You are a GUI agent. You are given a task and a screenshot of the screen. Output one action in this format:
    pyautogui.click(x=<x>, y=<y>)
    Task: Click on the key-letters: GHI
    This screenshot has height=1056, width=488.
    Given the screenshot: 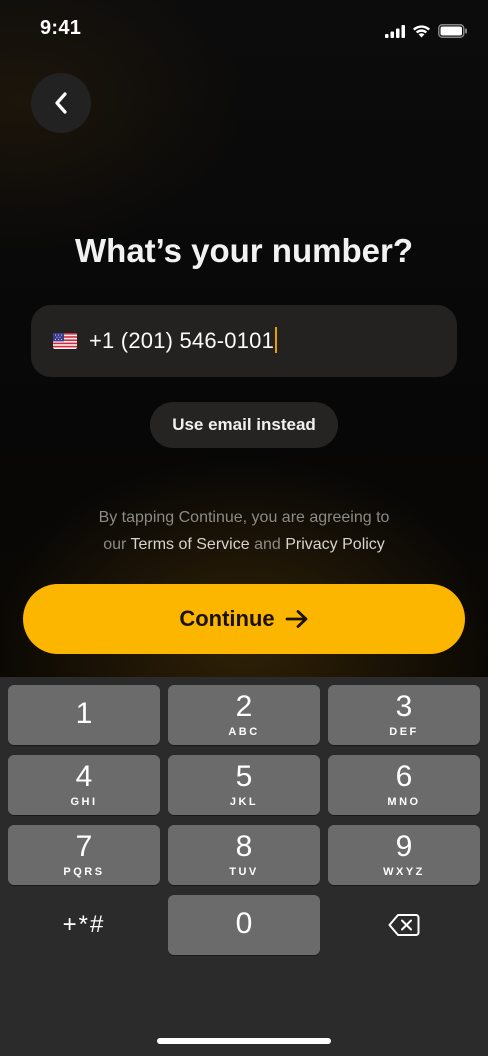 What is the action you would take?
    pyautogui.click(x=84, y=802)
    